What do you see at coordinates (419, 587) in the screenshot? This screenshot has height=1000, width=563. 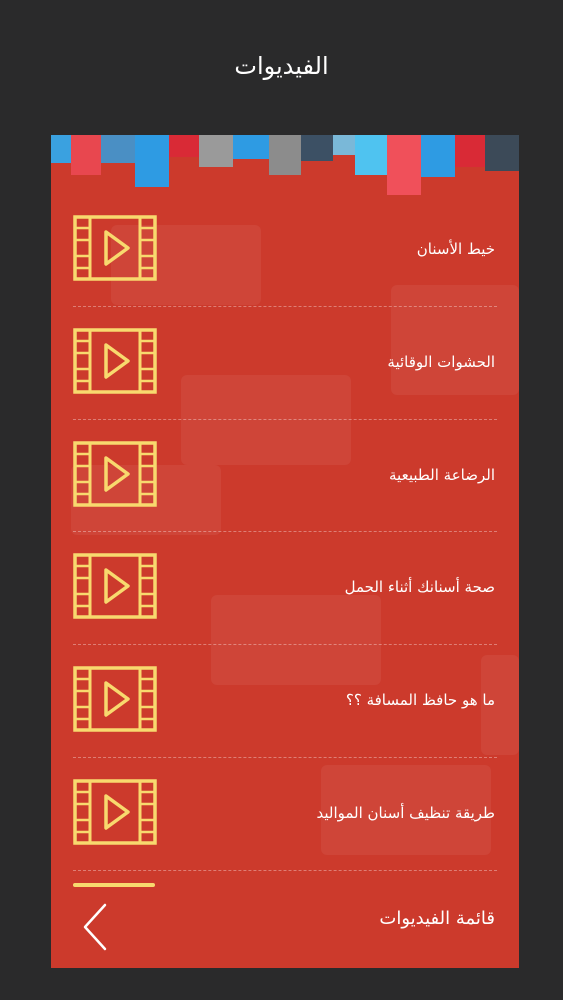 I see `video-title: صحة أسنانك أثناء الحمل` at bounding box center [419, 587].